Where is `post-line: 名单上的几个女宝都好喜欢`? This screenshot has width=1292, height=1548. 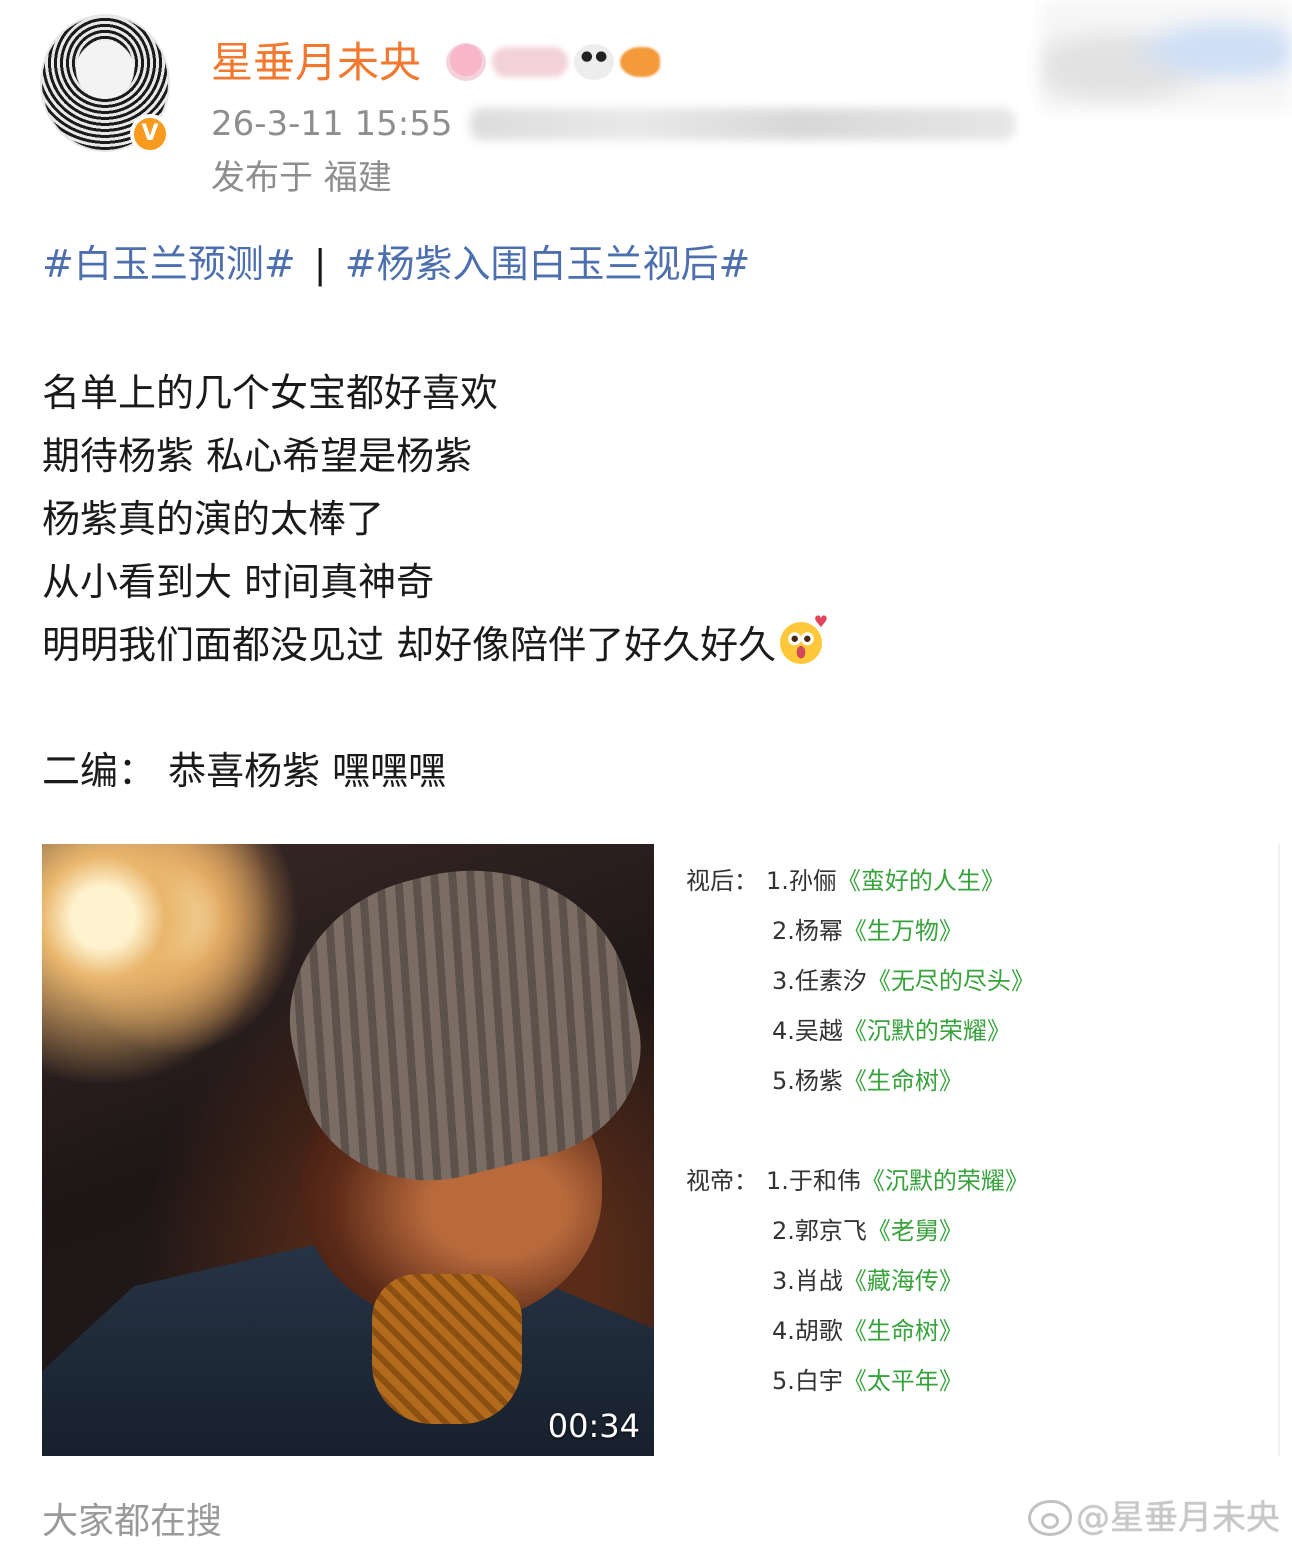
post-line: 名单上的几个女宝都好喜欢 is located at coordinates (270, 393).